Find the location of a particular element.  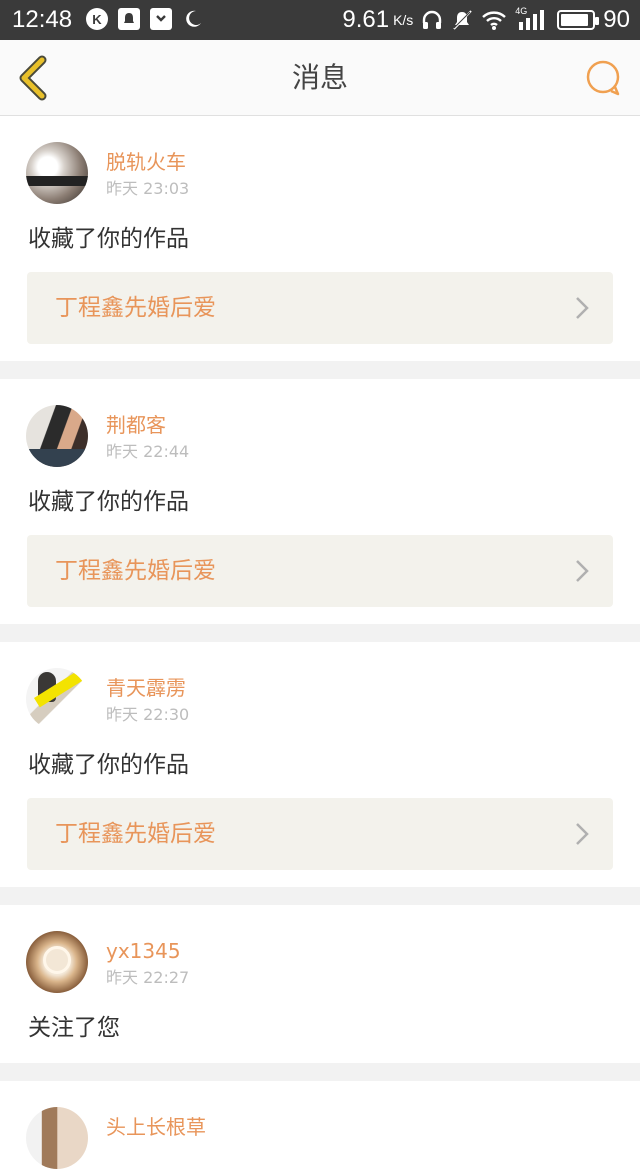

status-left-icons: K is located at coordinates (145, 19).